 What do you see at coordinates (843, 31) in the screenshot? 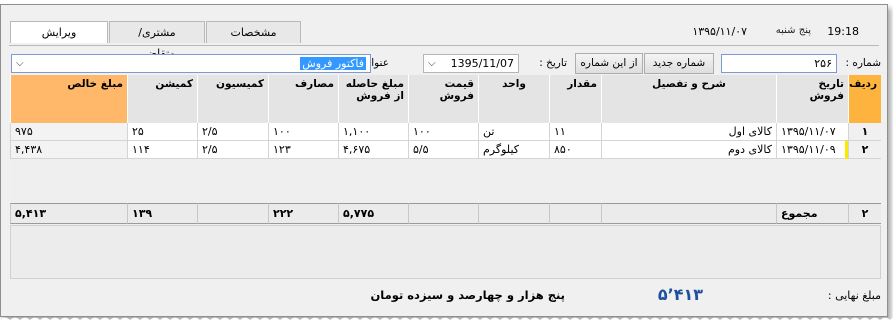
I see `clock: 19:18` at bounding box center [843, 31].